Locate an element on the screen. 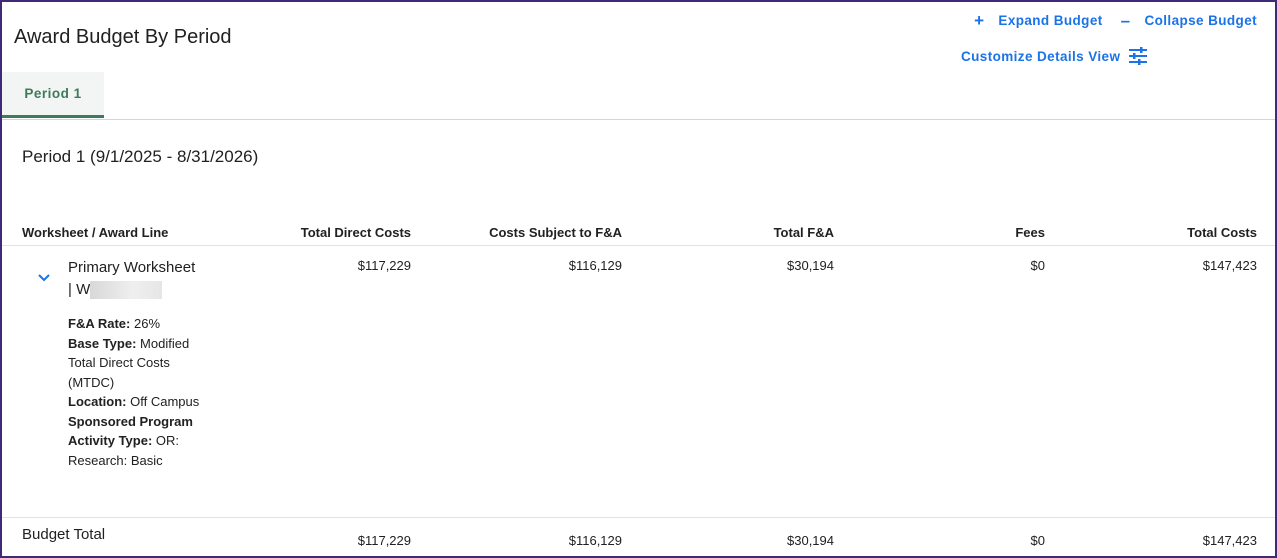 Image resolution: width=1277 pixels, height=558 pixels. expand-budget-label: Expand Budget is located at coordinates (1050, 20).